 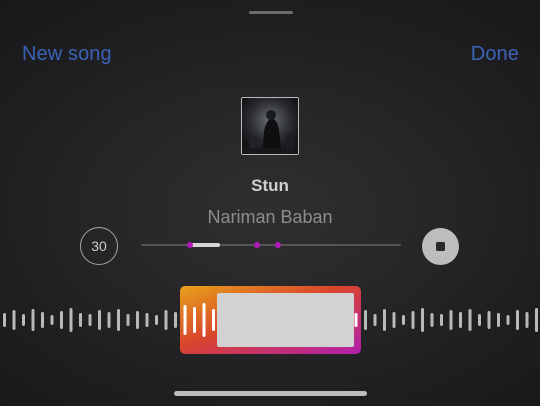 I want to click on new-song-button: New song, so click(x=67, y=54).